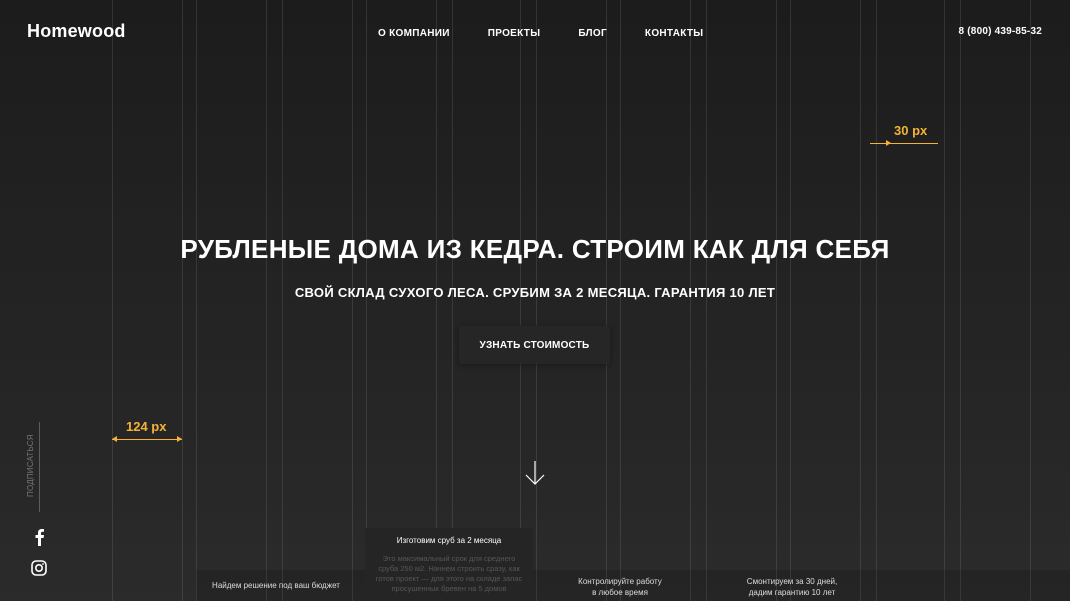 The height and width of the screenshot is (601, 1070). What do you see at coordinates (792, 592) in the screenshot?
I see `feature-assemble-line2: дадим гарантию 10 лет` at bounding box center [792, 592].